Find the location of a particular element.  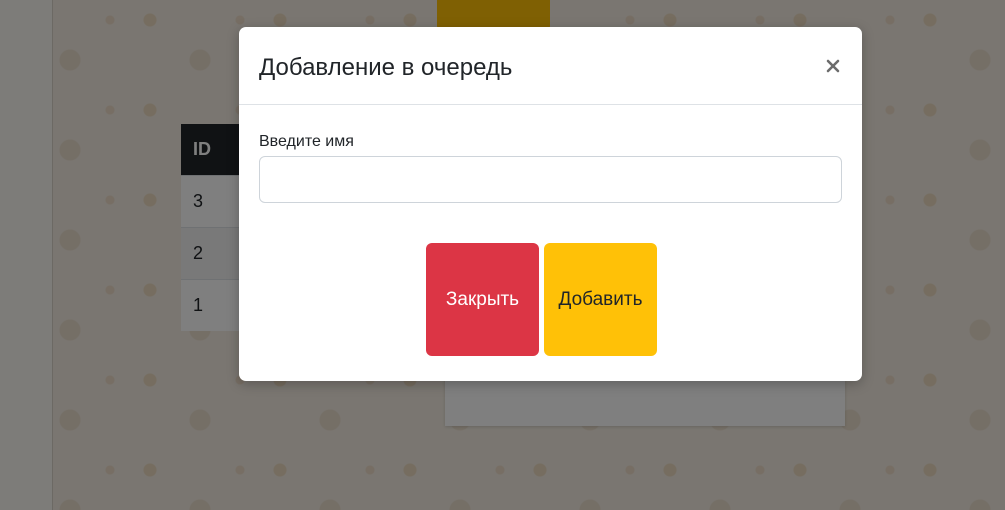

add-button: Добавить is located at coordinates (600, 299).